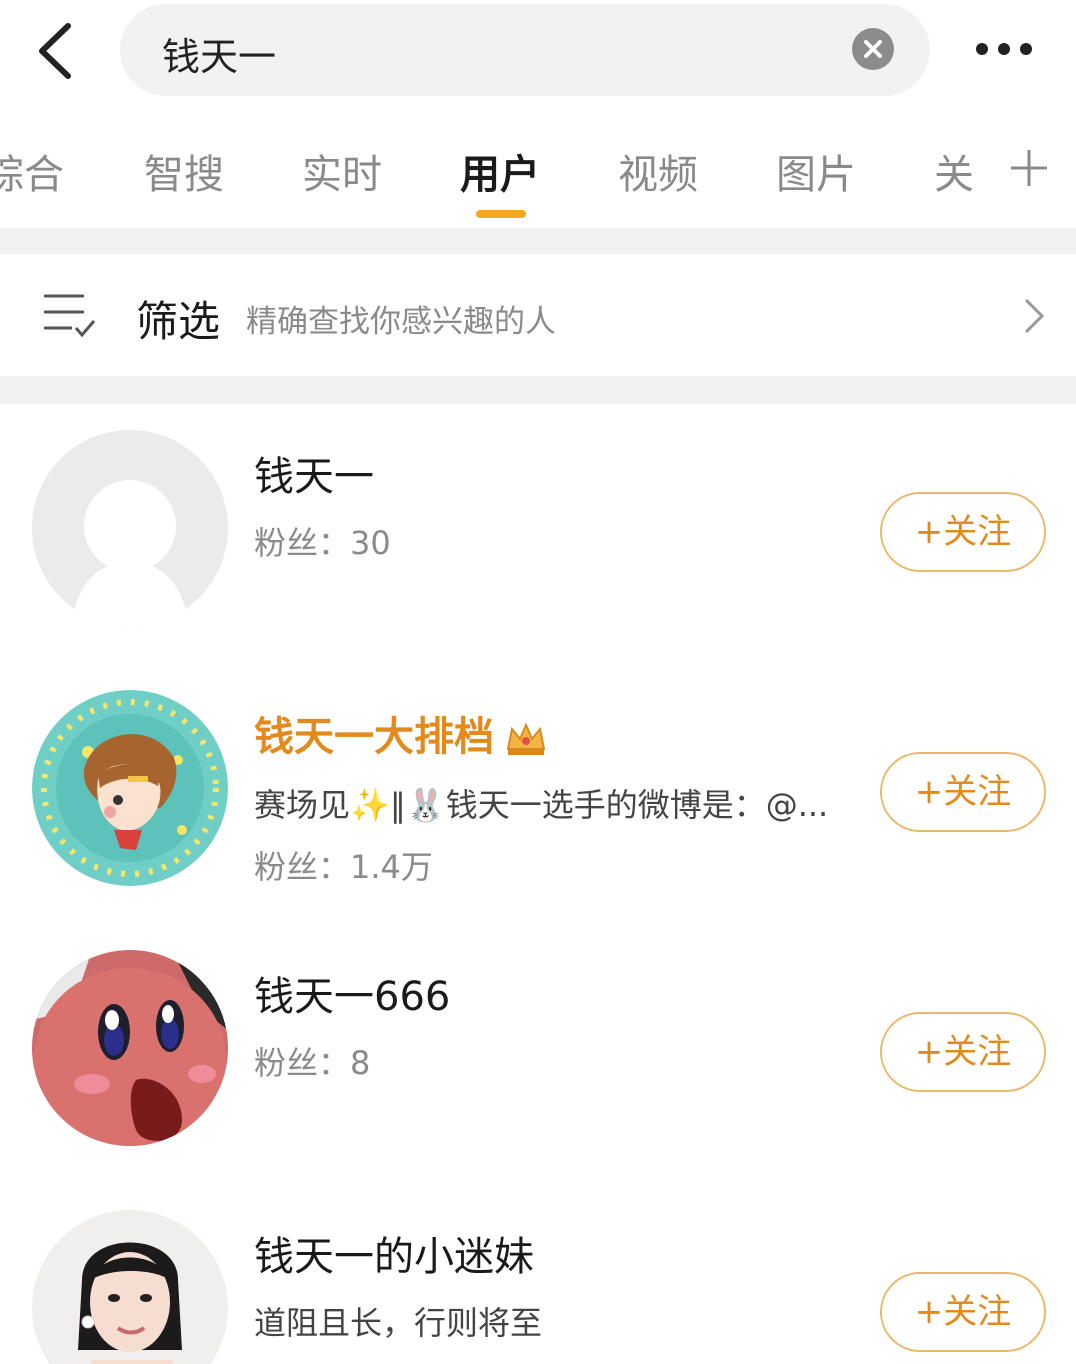 This screenshot has width=1076, height=1364. Describe the element at coordinates (526, 738) in the screenshot. I see `crown-badge-icon` at that location.